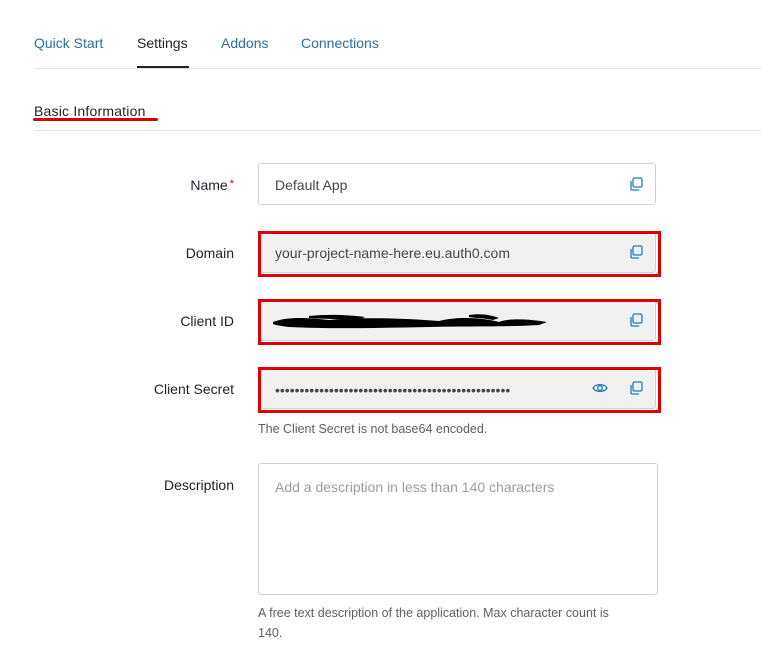 Image resolution: width=761 pixels, height=651 pixels. Describe the element at coordinates (340, 43) in the screenshot. I see `tab-connections: Connections` at that location.